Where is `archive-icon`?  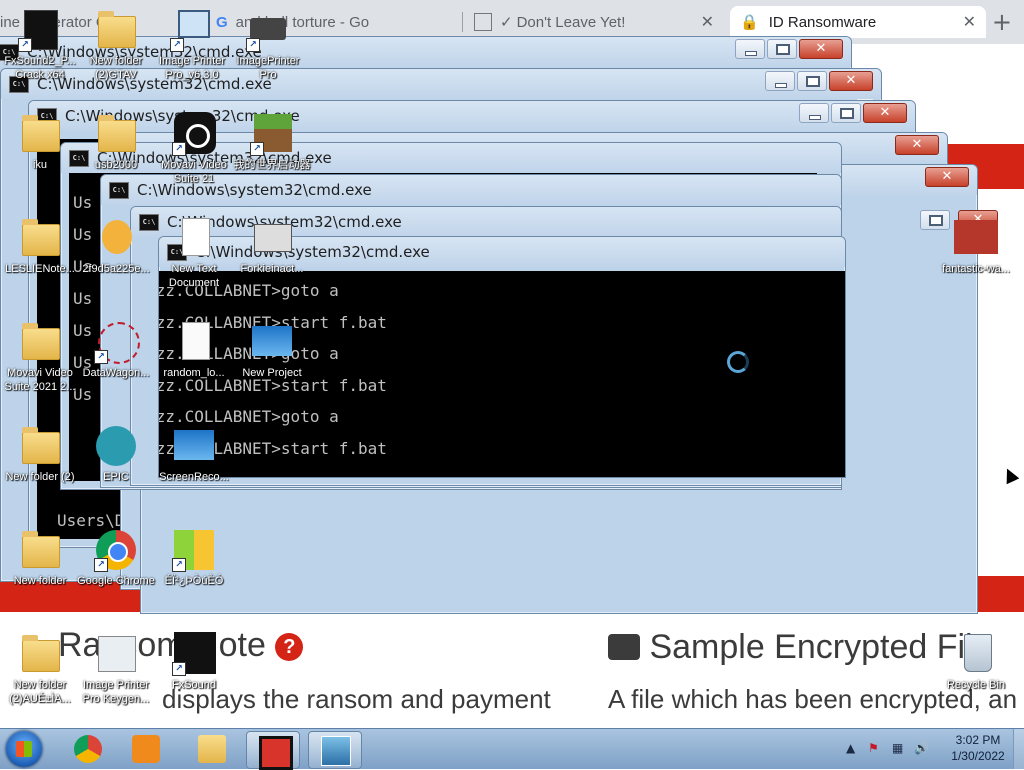
archive-icon is located at coordinates (273, 238).